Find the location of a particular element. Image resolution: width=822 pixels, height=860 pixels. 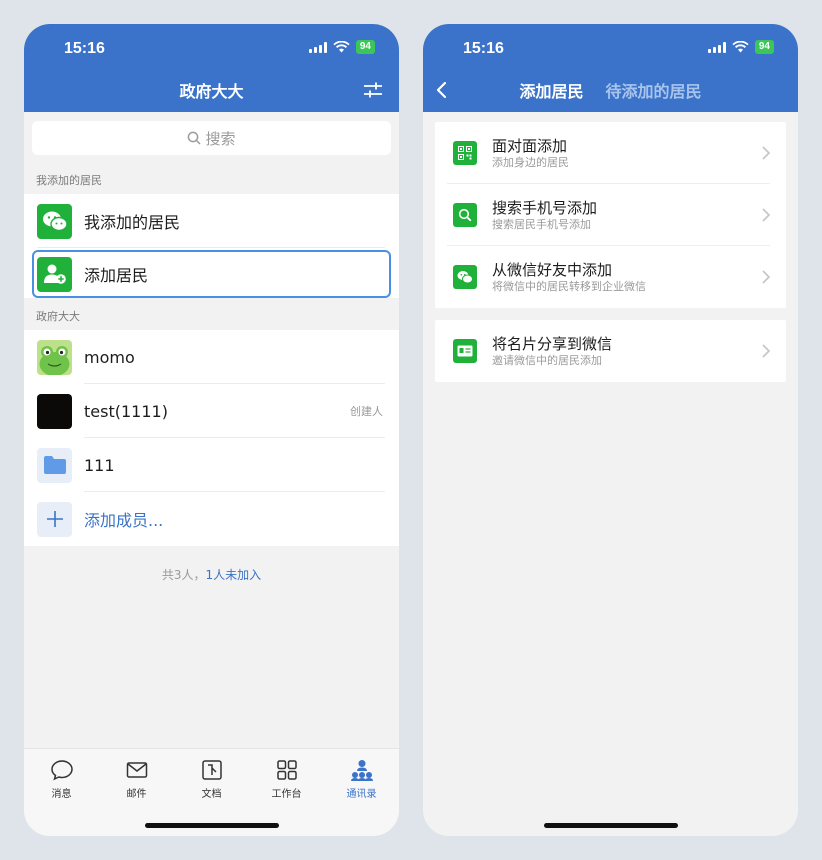

nav-bar: 政府大大 is located at coordinates (211, 90).